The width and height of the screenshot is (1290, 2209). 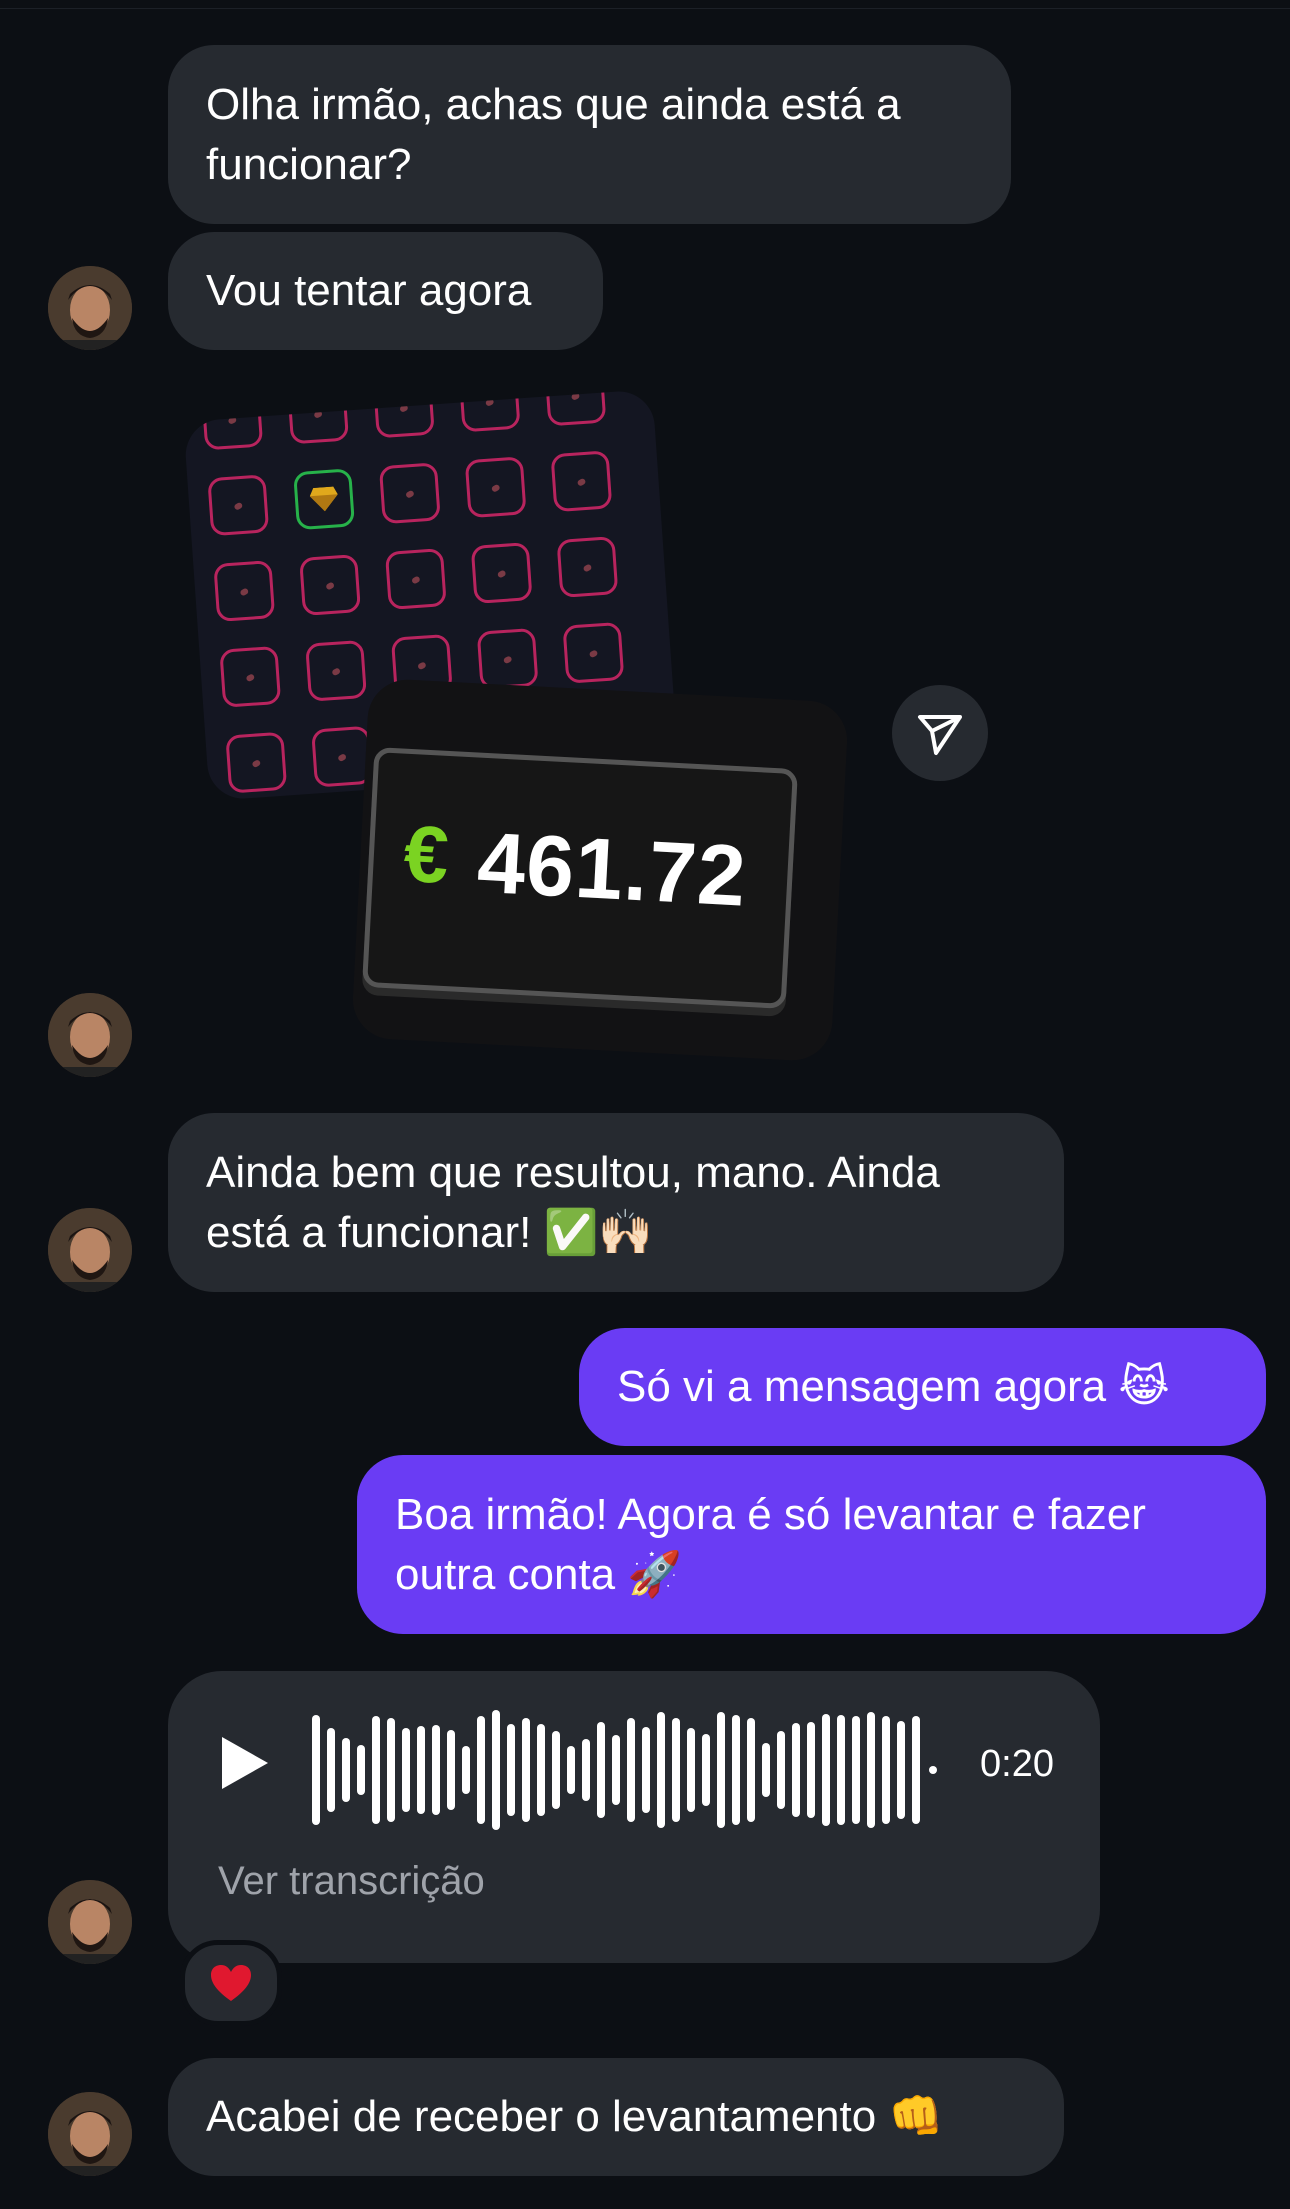 I want to click on reaction-badge, so click(x=231, y=1983).